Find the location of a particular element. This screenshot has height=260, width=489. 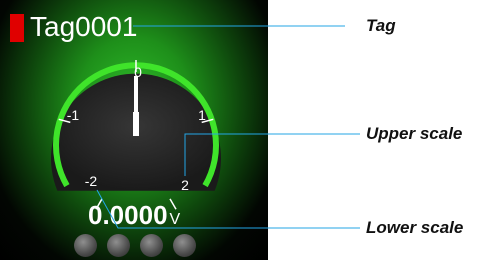

tick-label-neg2: -2 is located at coordinates (91, 181).